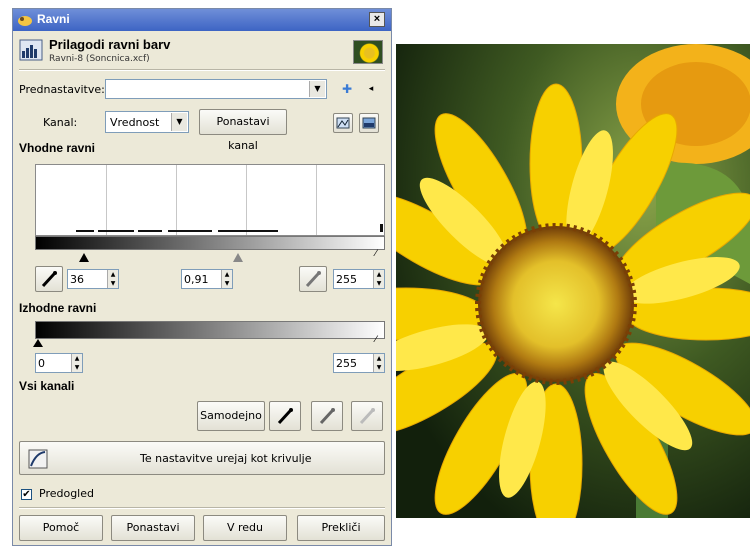 This screenshot has width=750, height=550. What do you see at coordinates (210, 200) in the screenshot?
I see `histogram` at bounding box center [210, 200].